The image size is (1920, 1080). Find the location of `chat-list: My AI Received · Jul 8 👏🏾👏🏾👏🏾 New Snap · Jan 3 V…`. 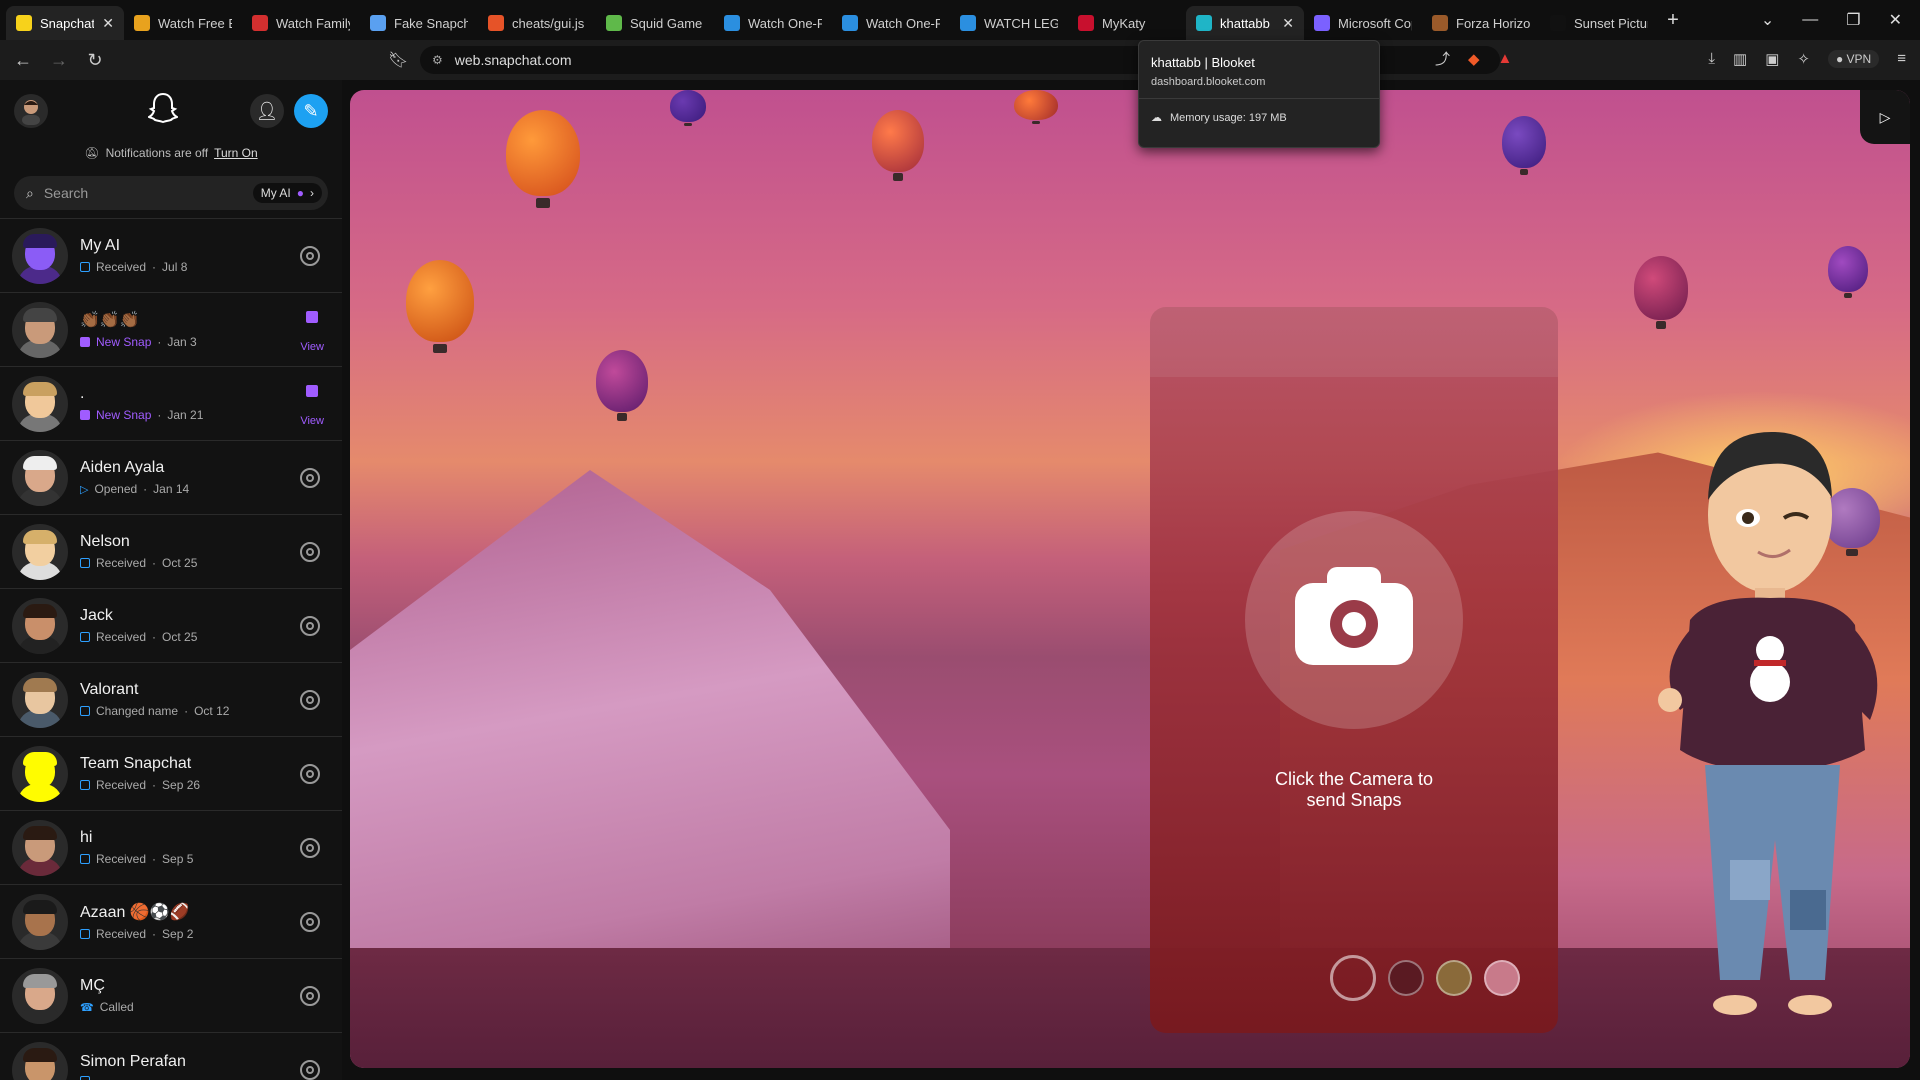

chat-list: My AI Received · Jul 8 👏🏾👏🏾👏🏾 New Snap · Jan 3 V… is located at coordinates (171, 649).